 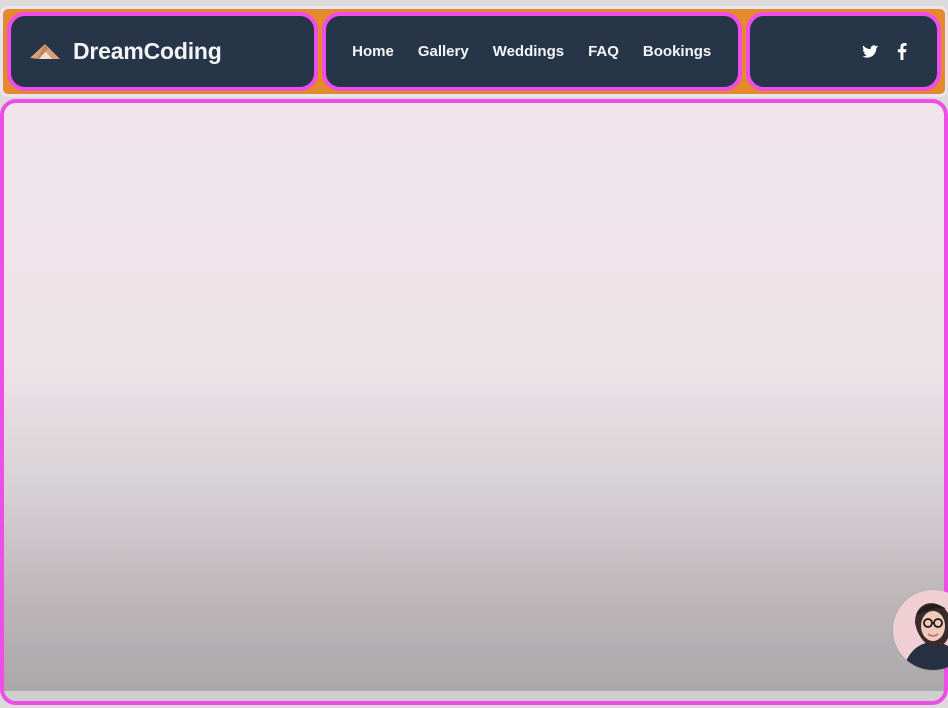 What do you see at coordinates (902, 51) in the screenshot?
I see `facebook-icon` at bounding box center [902, 51].